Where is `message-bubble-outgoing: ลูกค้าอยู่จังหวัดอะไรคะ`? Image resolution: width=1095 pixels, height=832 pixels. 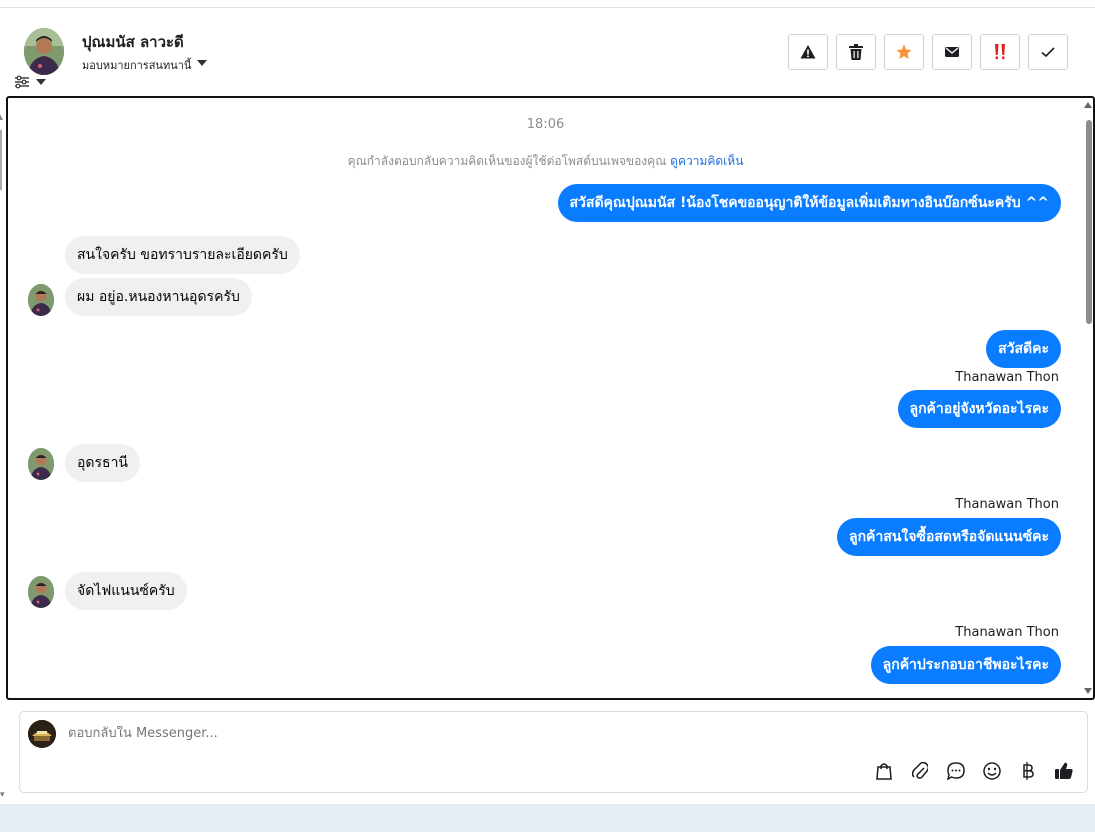
message-bubble-outgoing: ลูกค้าอยู่จังหวัดอะไรคะ is located at coordinates (979, 409).